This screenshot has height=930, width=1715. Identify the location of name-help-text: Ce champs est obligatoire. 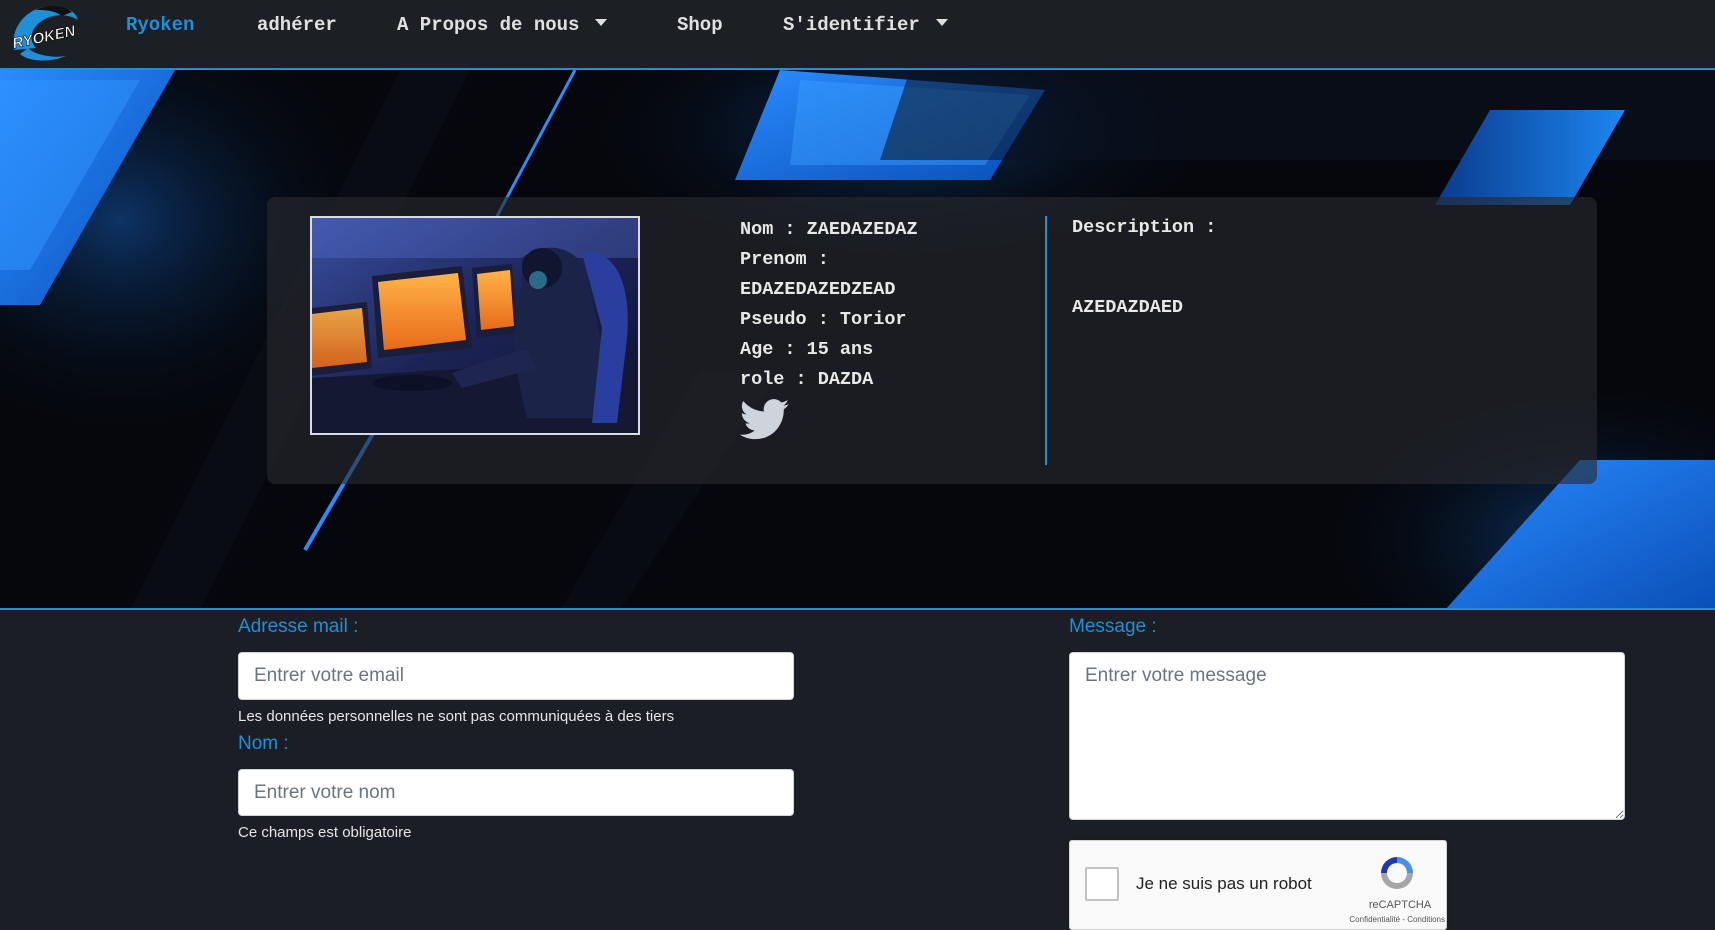
(325, 832).